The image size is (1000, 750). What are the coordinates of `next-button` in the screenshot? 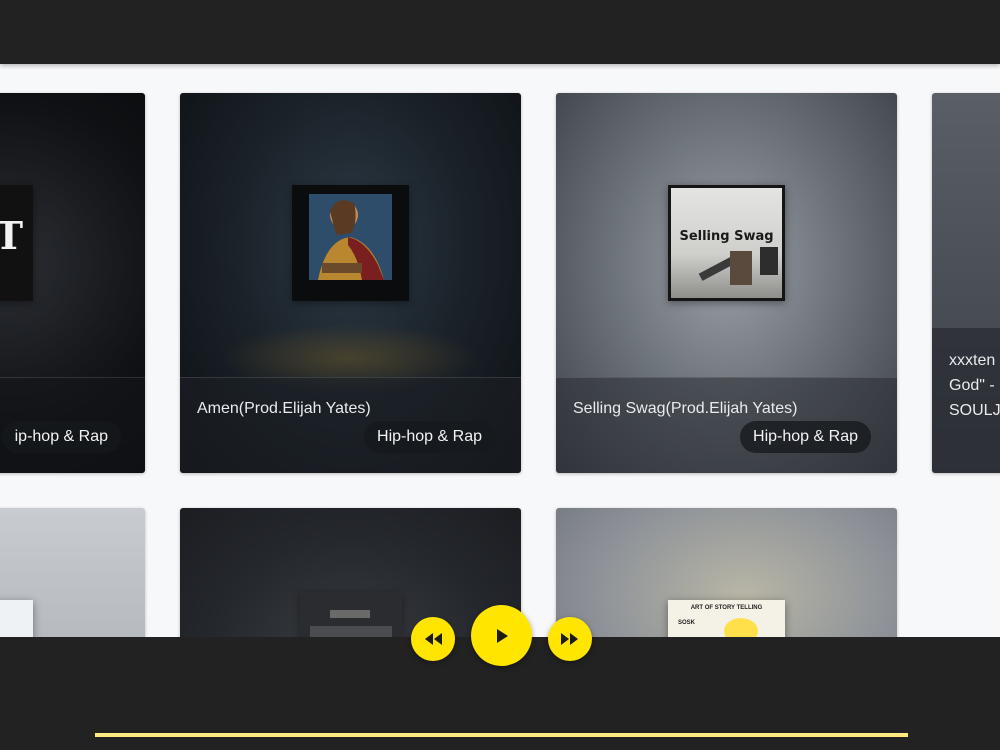 It's located at (570, 639).